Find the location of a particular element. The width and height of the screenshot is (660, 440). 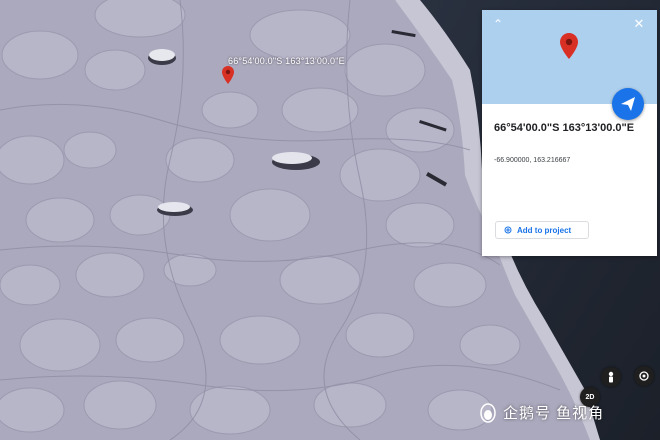

panel-pin-icon is located at coordinates (569, 46).